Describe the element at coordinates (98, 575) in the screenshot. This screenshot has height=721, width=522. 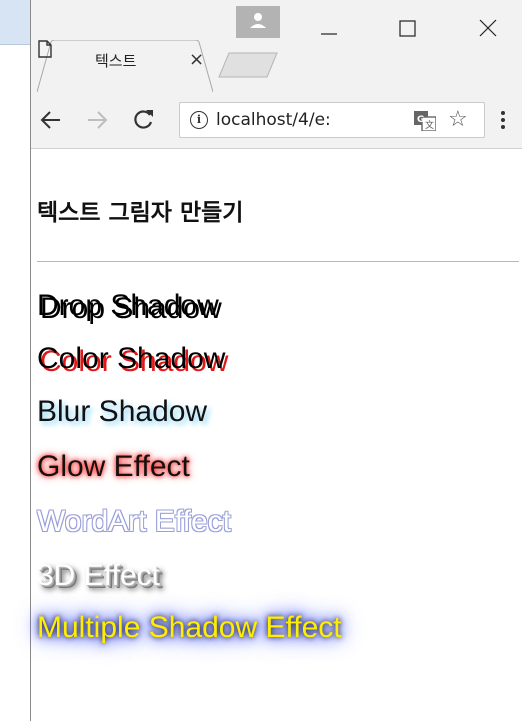
I see `3d-effect-text: 3D Effect` at that location.